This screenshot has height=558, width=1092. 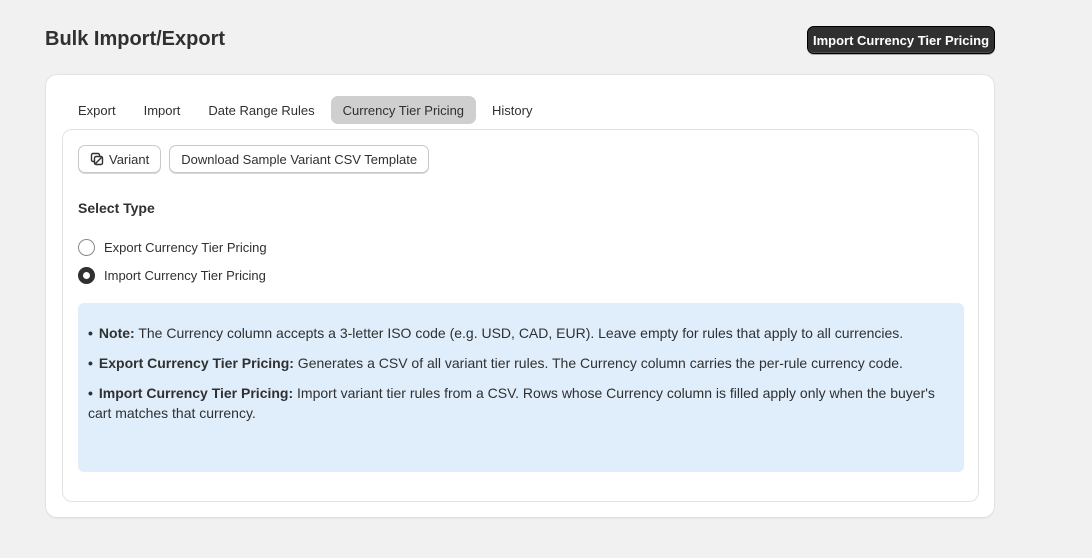 I want to click on tab-export: Export, so click(x=97, y=110).